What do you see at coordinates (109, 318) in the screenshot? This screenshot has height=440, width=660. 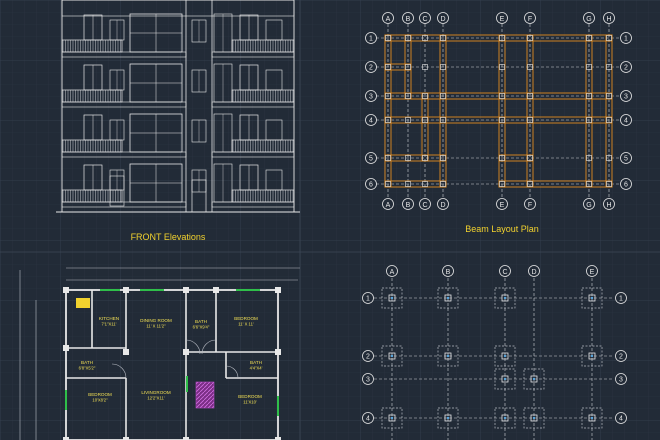 I see `room-name: KITCHEN` at bounding box center [109, 318].